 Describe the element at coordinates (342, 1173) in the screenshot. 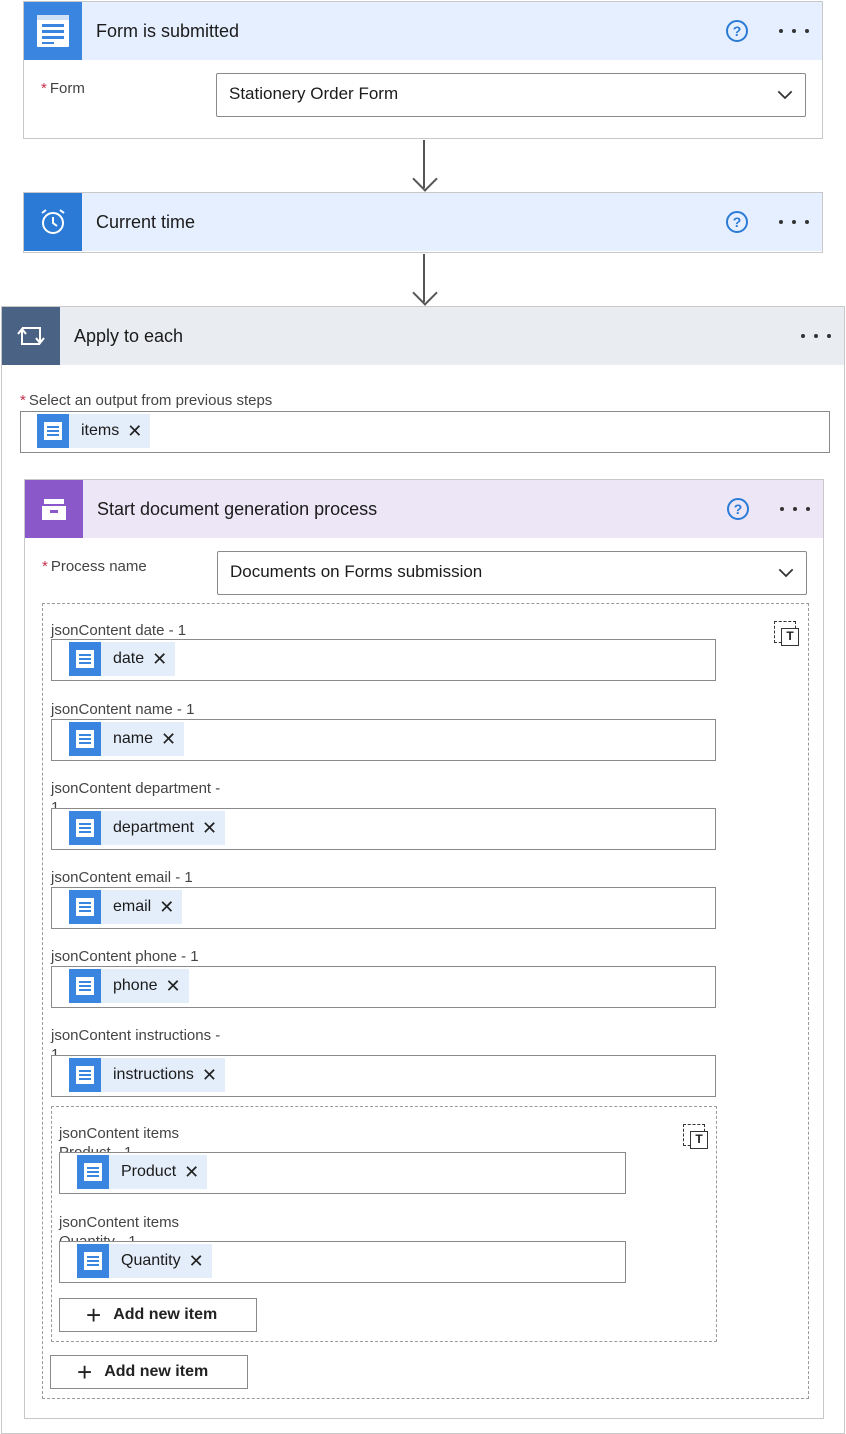

I see `field-input: Product ✕` at that location.